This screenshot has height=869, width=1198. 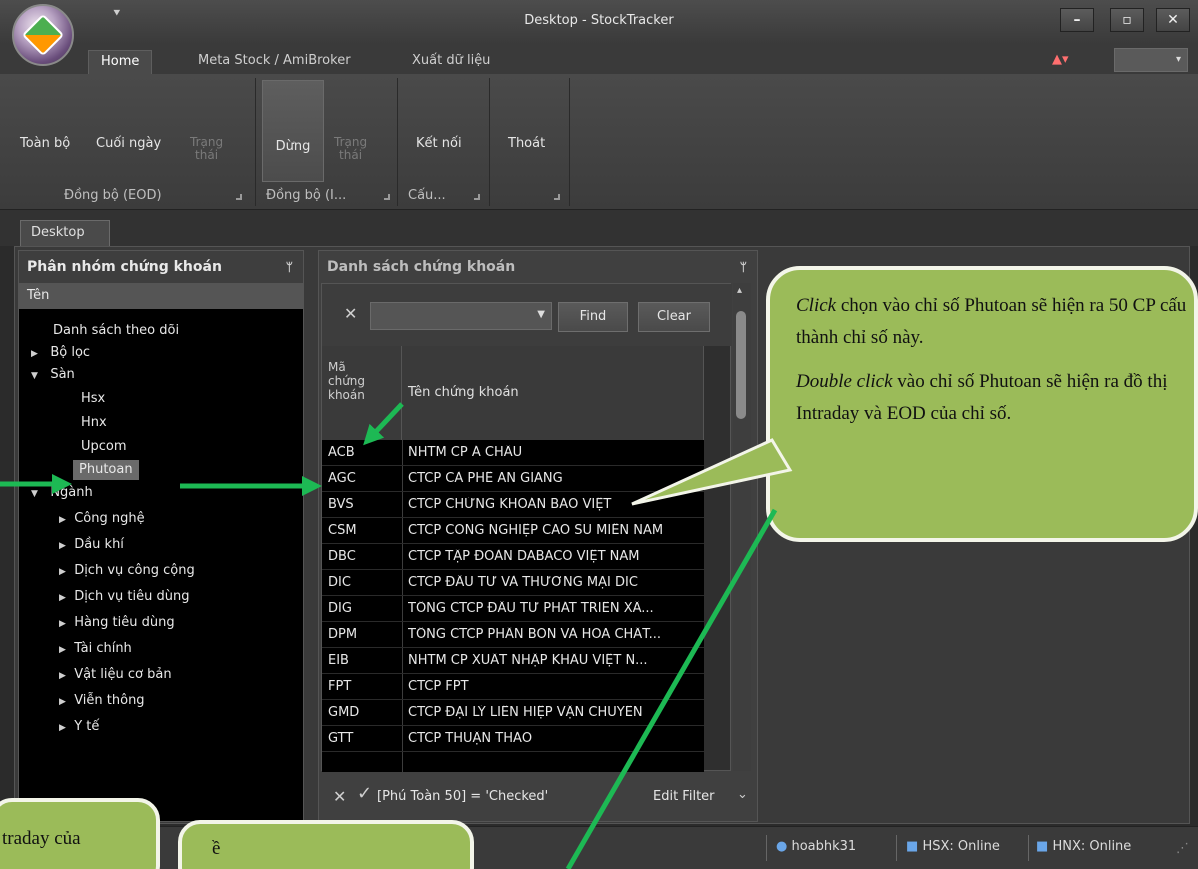 I want to click on group-exit-launcher-icon, so click(x=557, y=197).